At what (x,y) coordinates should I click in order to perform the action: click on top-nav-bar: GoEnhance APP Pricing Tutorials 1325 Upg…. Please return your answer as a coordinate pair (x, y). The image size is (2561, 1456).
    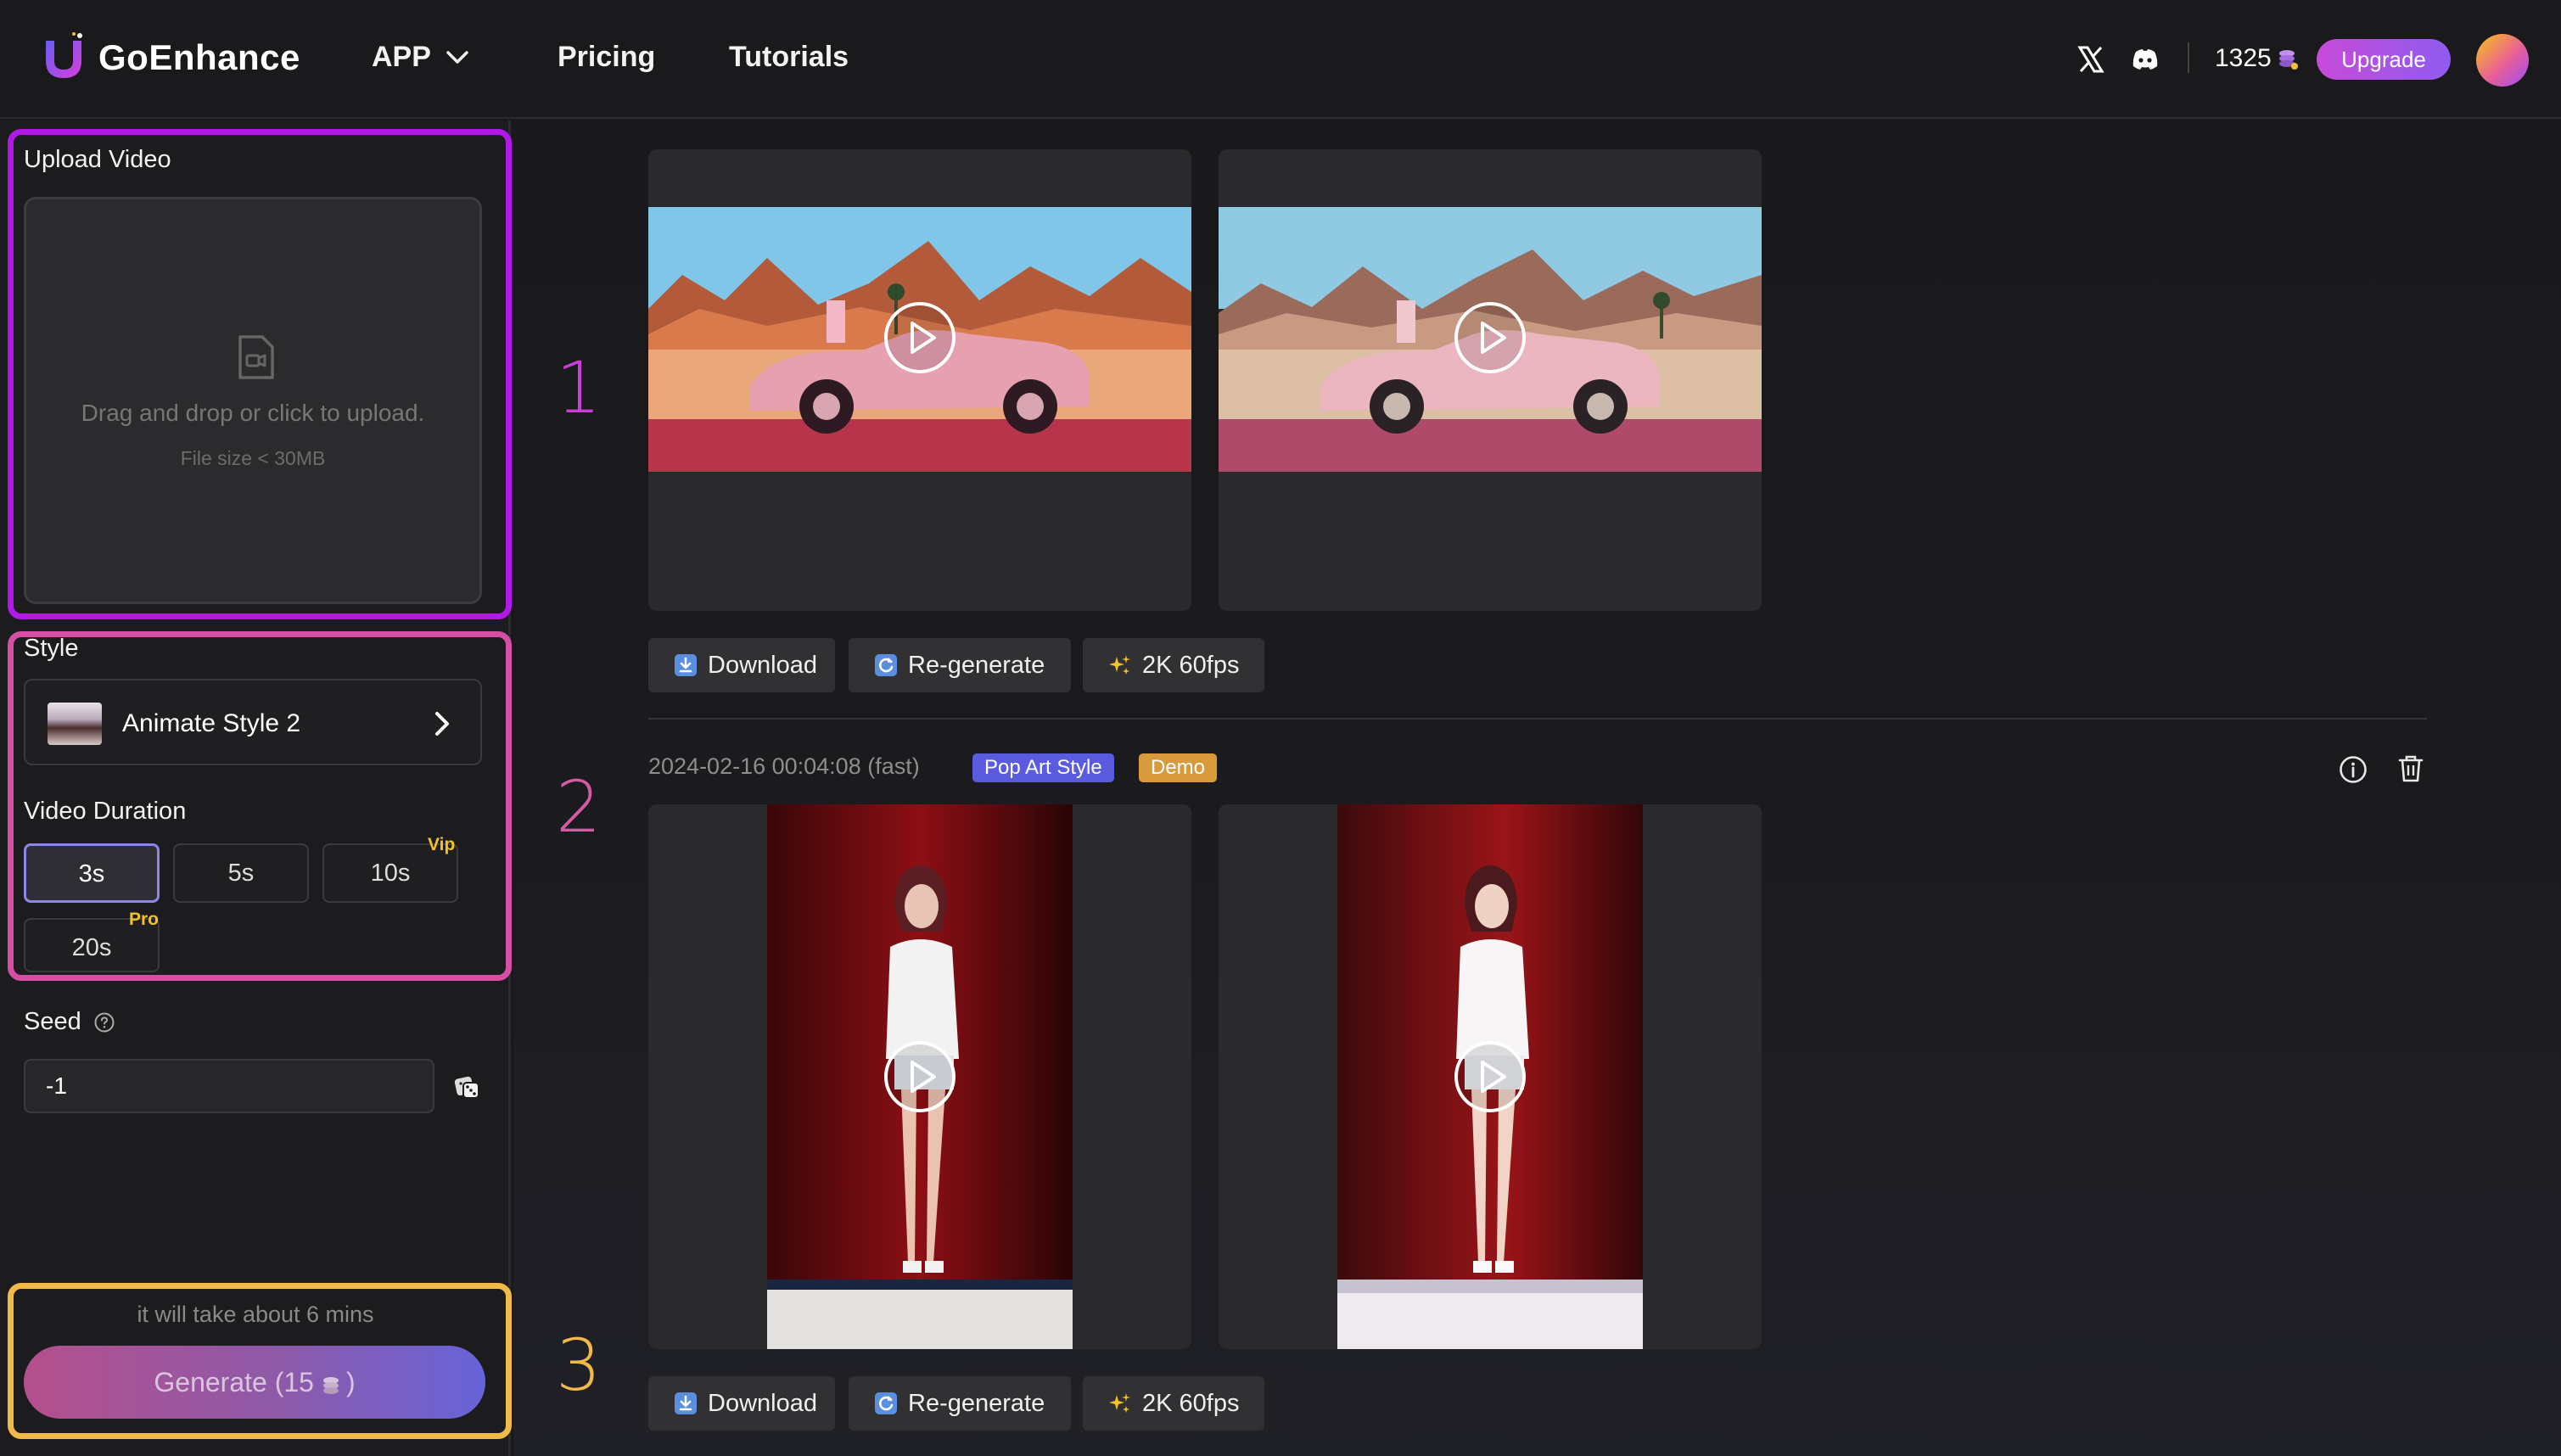
    Looking at the image, I should click on (1280, 59).